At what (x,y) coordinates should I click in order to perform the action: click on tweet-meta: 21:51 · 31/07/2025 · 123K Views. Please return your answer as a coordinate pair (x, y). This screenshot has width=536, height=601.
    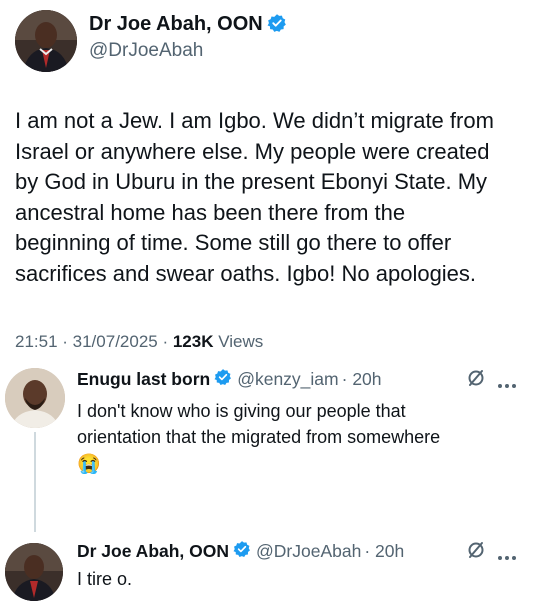
    Looking at the image, I should click on (139, 342).